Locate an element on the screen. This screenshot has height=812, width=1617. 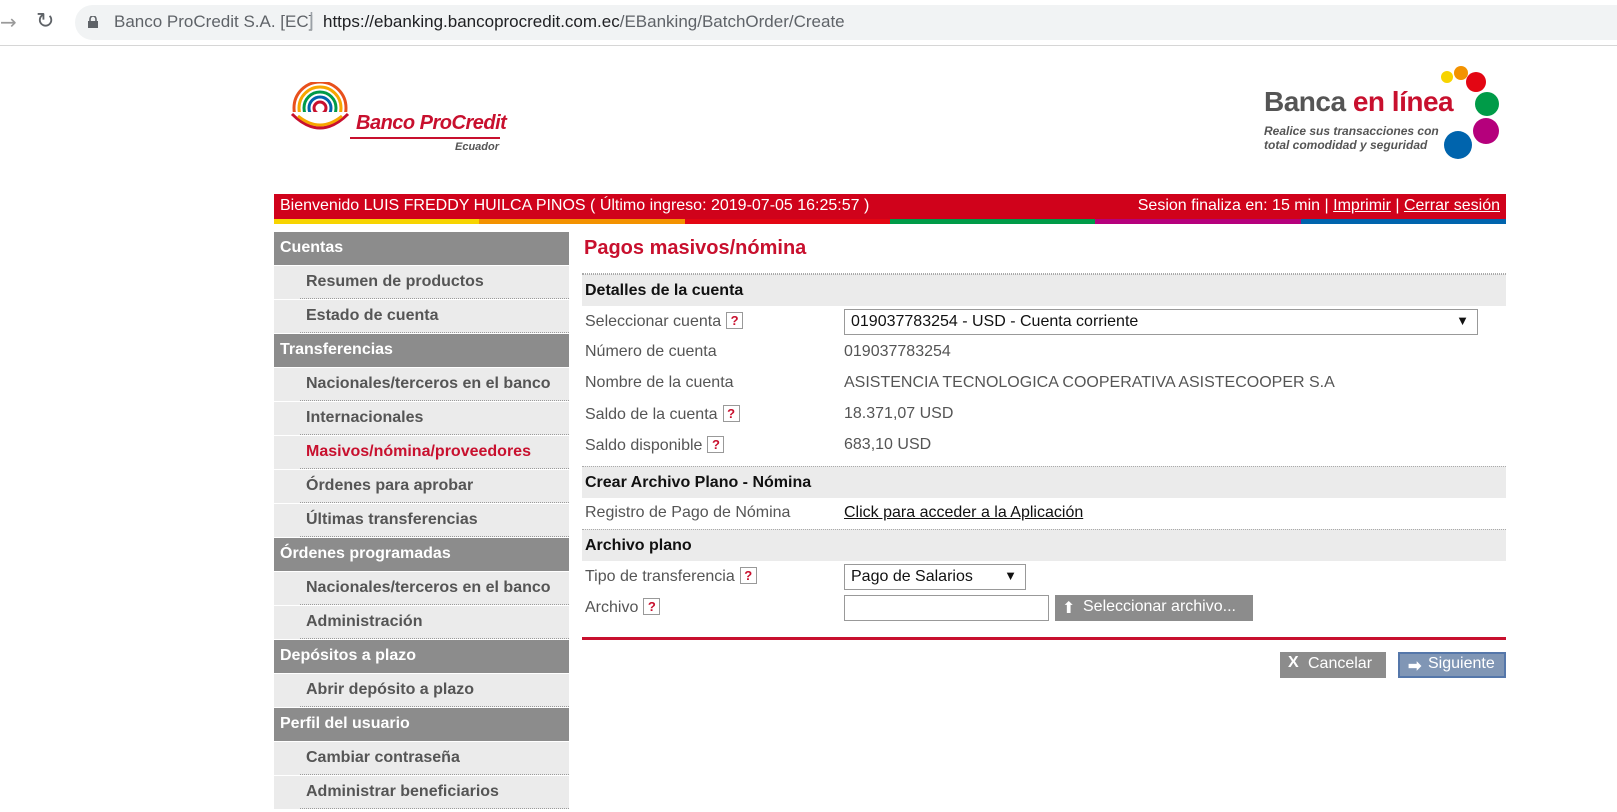
sidebar-item-ultimas: Últimas transferencias is located at coordinates (421, 521).